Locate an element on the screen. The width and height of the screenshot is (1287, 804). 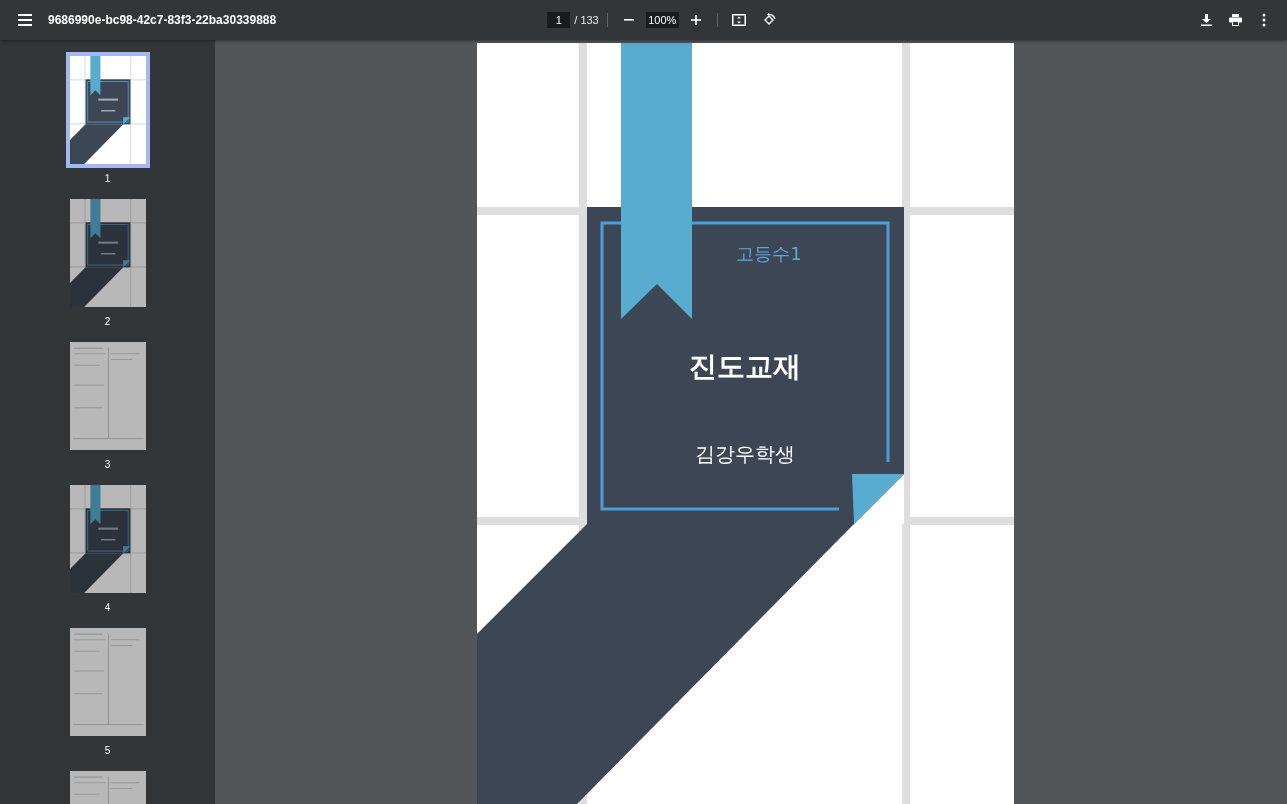
page-number: 3 is located at coordinates (107, 464).